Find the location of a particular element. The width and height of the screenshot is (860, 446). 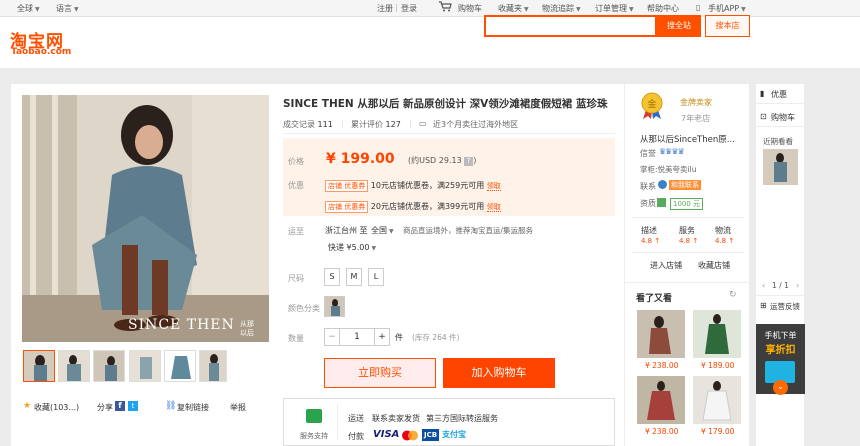

size-option-l: L is located at coordinates (376, 277).